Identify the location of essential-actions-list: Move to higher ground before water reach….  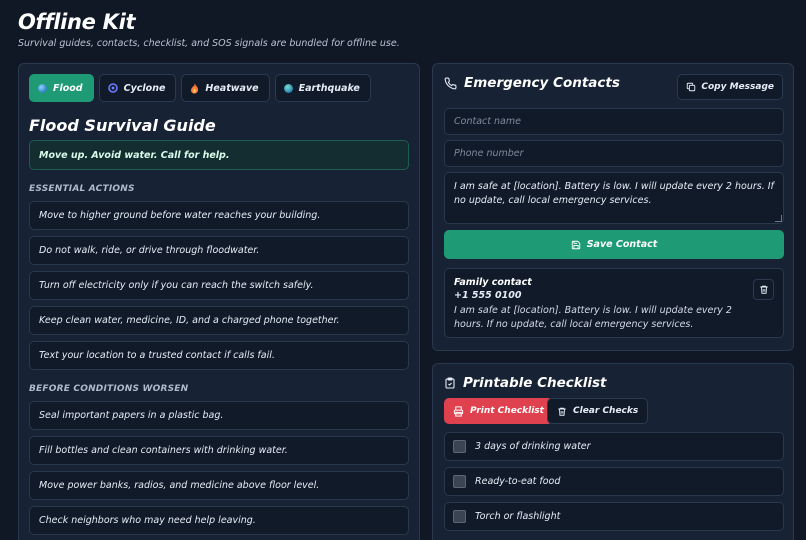
(219, 285).